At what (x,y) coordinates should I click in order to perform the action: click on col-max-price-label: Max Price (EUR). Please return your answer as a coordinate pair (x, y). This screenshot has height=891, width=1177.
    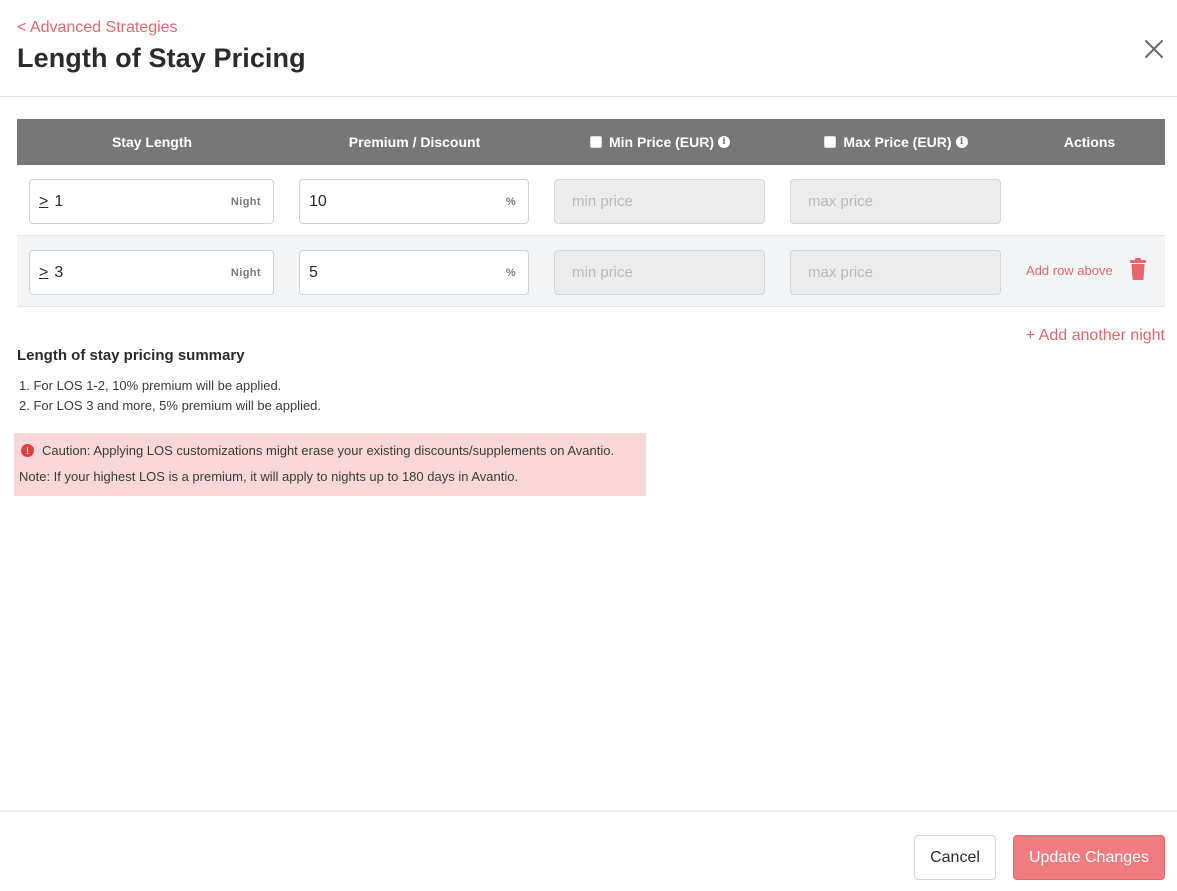
    Looking at the image, I should click on (897, 142).